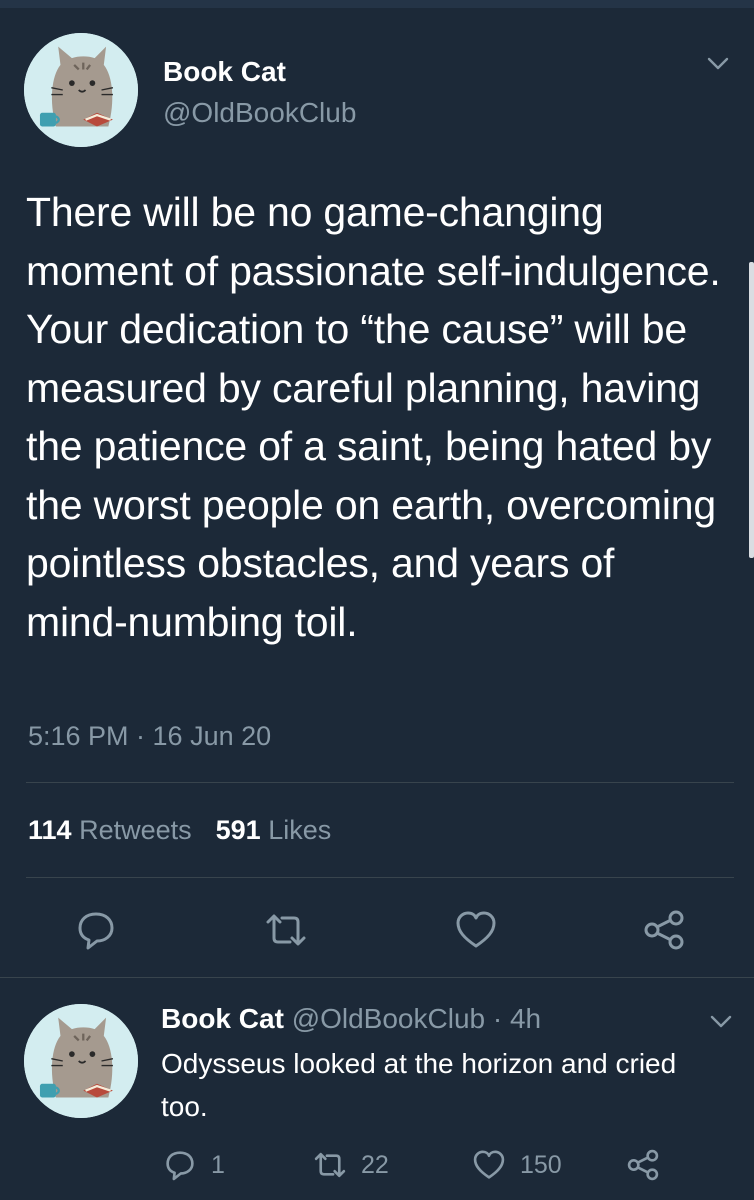  I want to click on engagement-stats: 114 Retweets 591 Likes, so click(179, 830).